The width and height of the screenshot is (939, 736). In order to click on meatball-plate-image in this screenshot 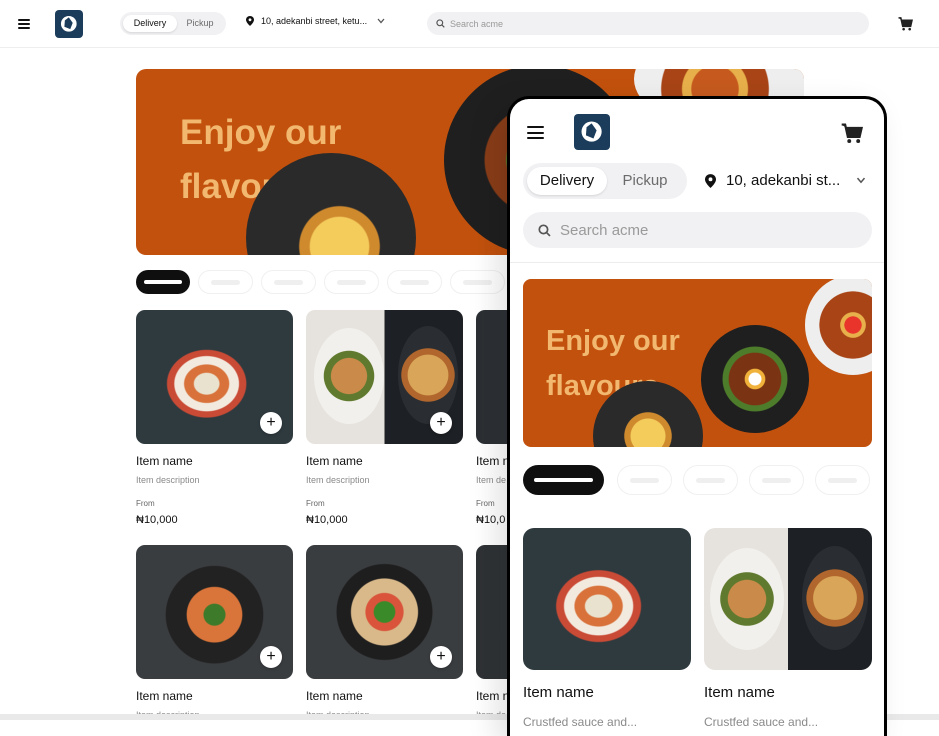, I will do `click(755, 379)`.